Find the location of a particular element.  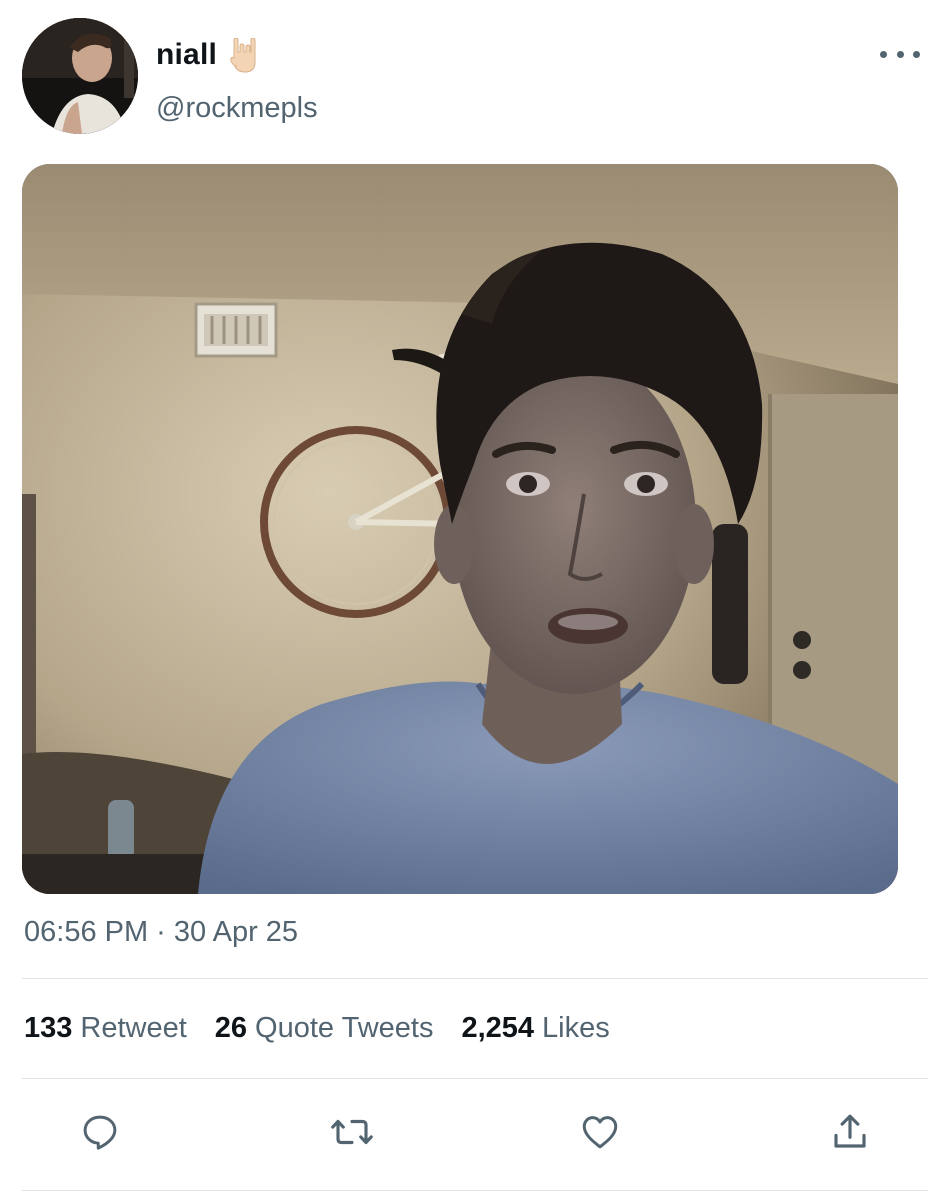

reply-icon is located at coordinates (100, 1132).